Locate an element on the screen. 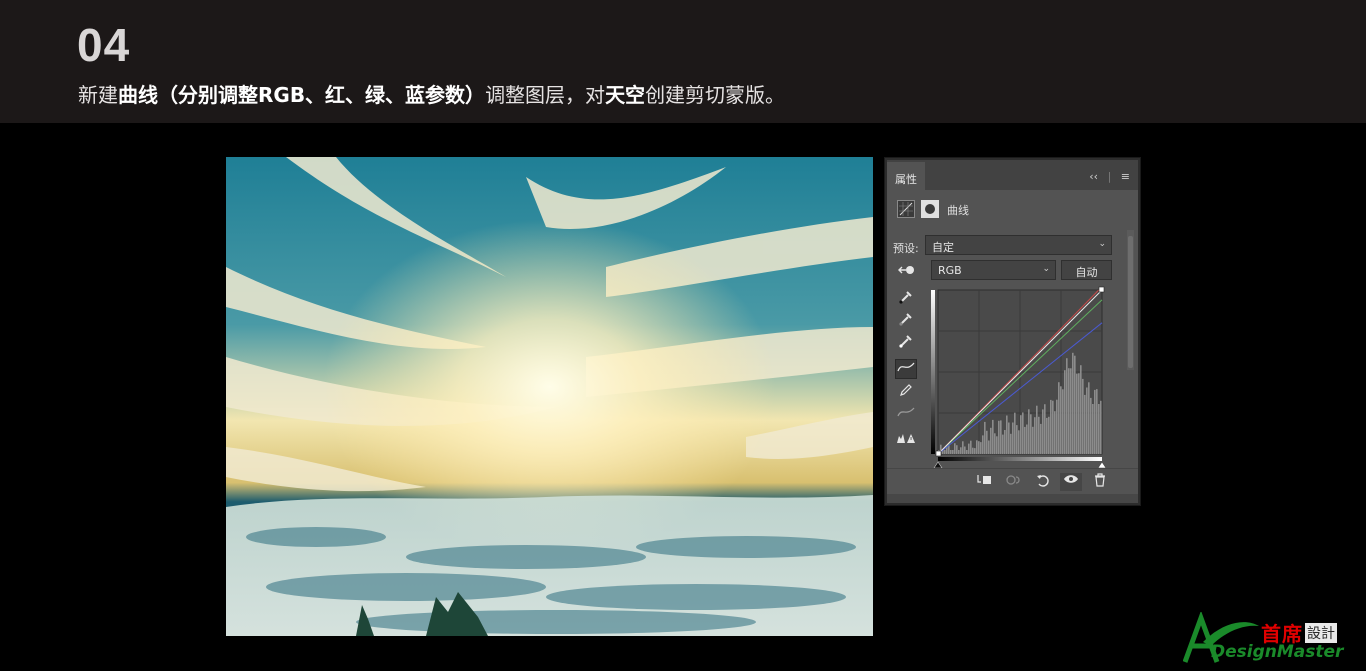 The height and width of the screenshot is (671, 1366). curve-point-icon is located at coordinates (906, 369).